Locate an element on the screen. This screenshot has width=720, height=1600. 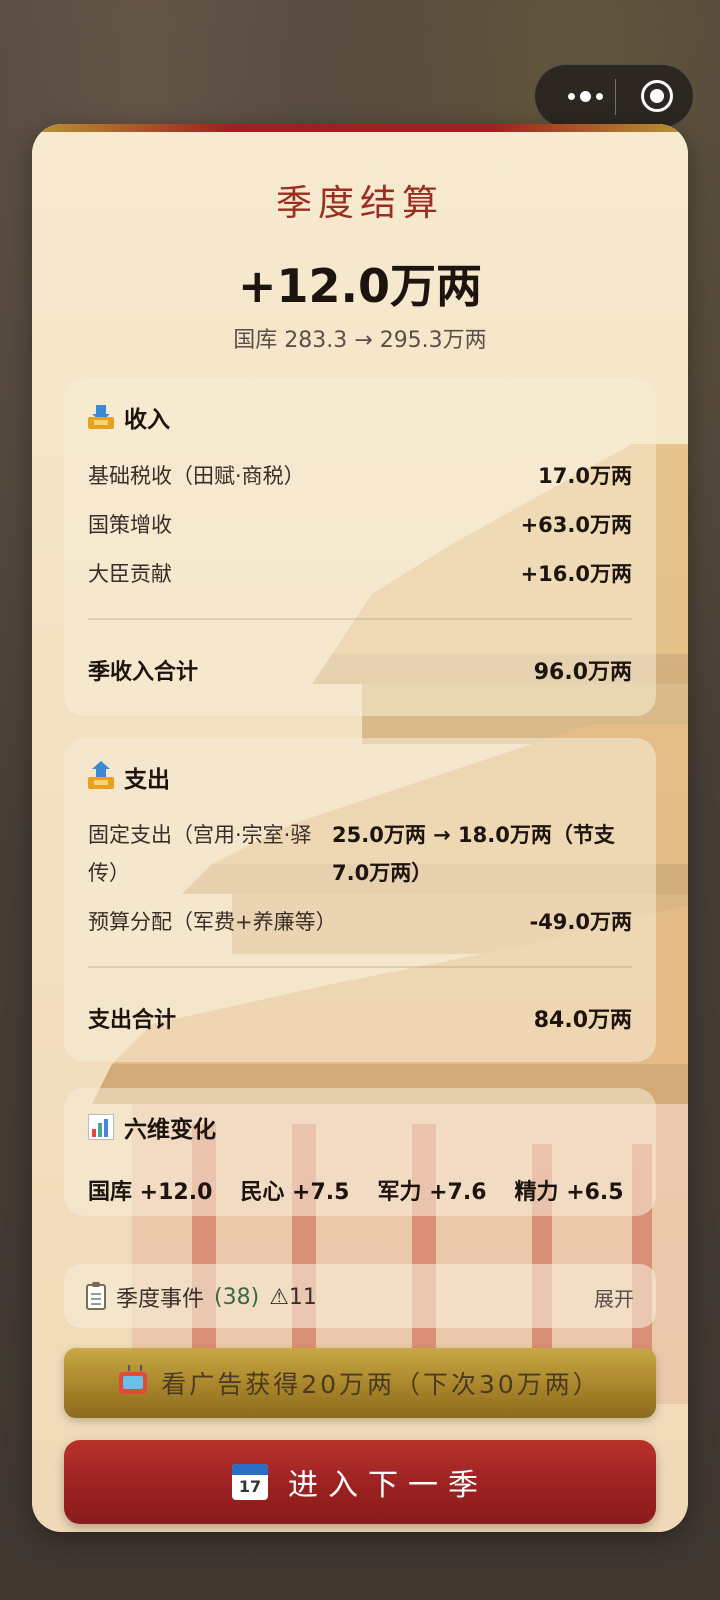
television-icon is located at coordinates (133, 1383).